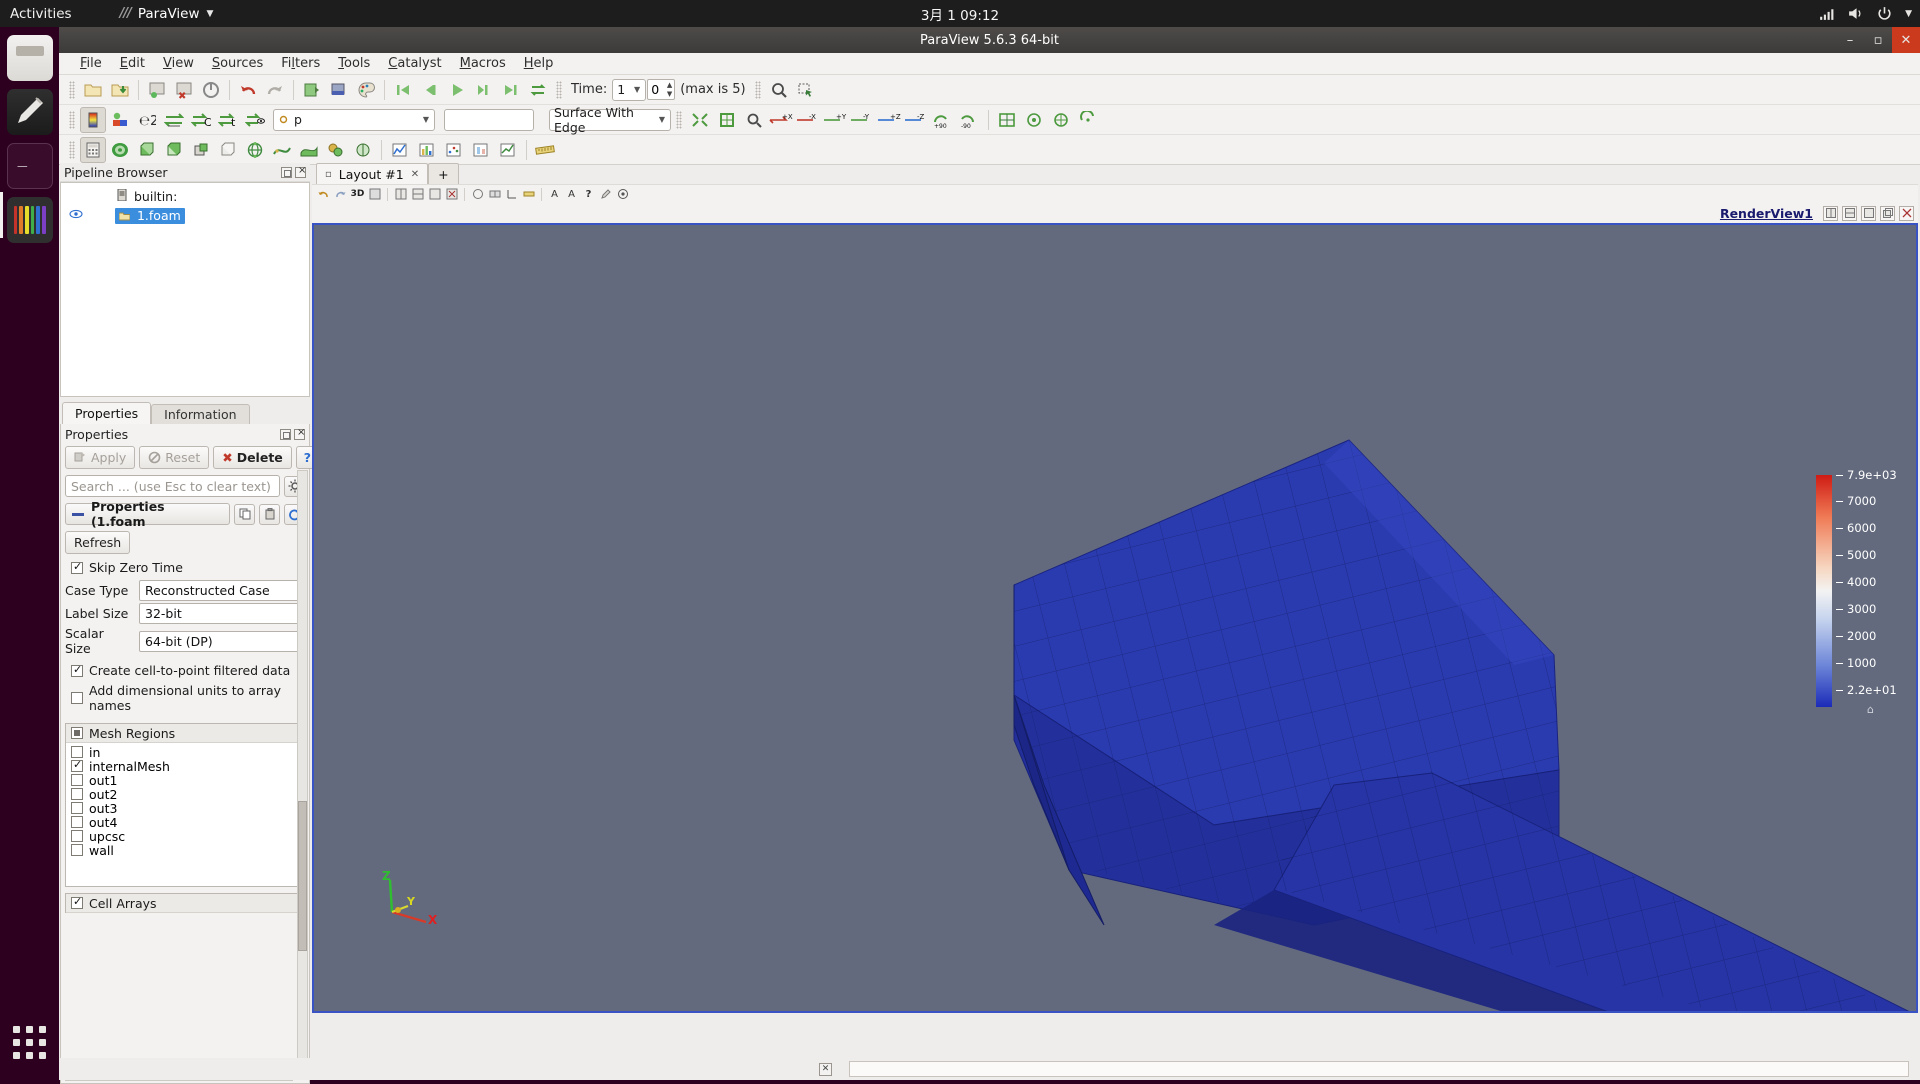  What do you see at coordinates (98, 542) in the screenshot?
I see `refresh-button: Refresh` at bounding box center [98, 542].